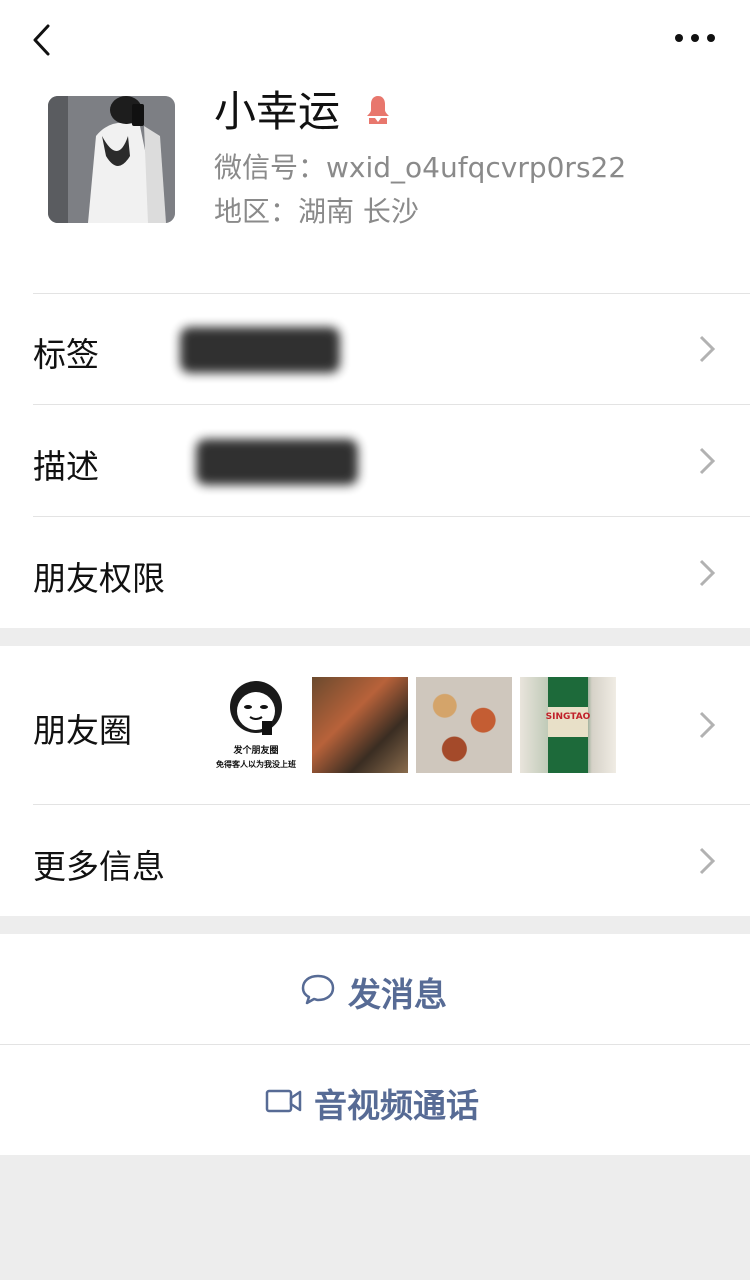 This screenshot has width=750, height=1280. I want to click on send-message-label: 发消息, so click(397, 994).